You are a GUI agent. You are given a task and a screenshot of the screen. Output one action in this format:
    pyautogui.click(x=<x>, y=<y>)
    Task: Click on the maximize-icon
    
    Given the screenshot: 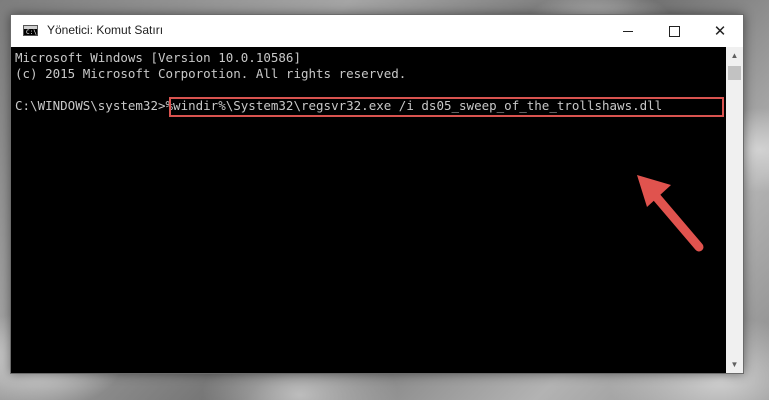 What is the action you would take?
    pyautogui.click(x=674, y=31)
    